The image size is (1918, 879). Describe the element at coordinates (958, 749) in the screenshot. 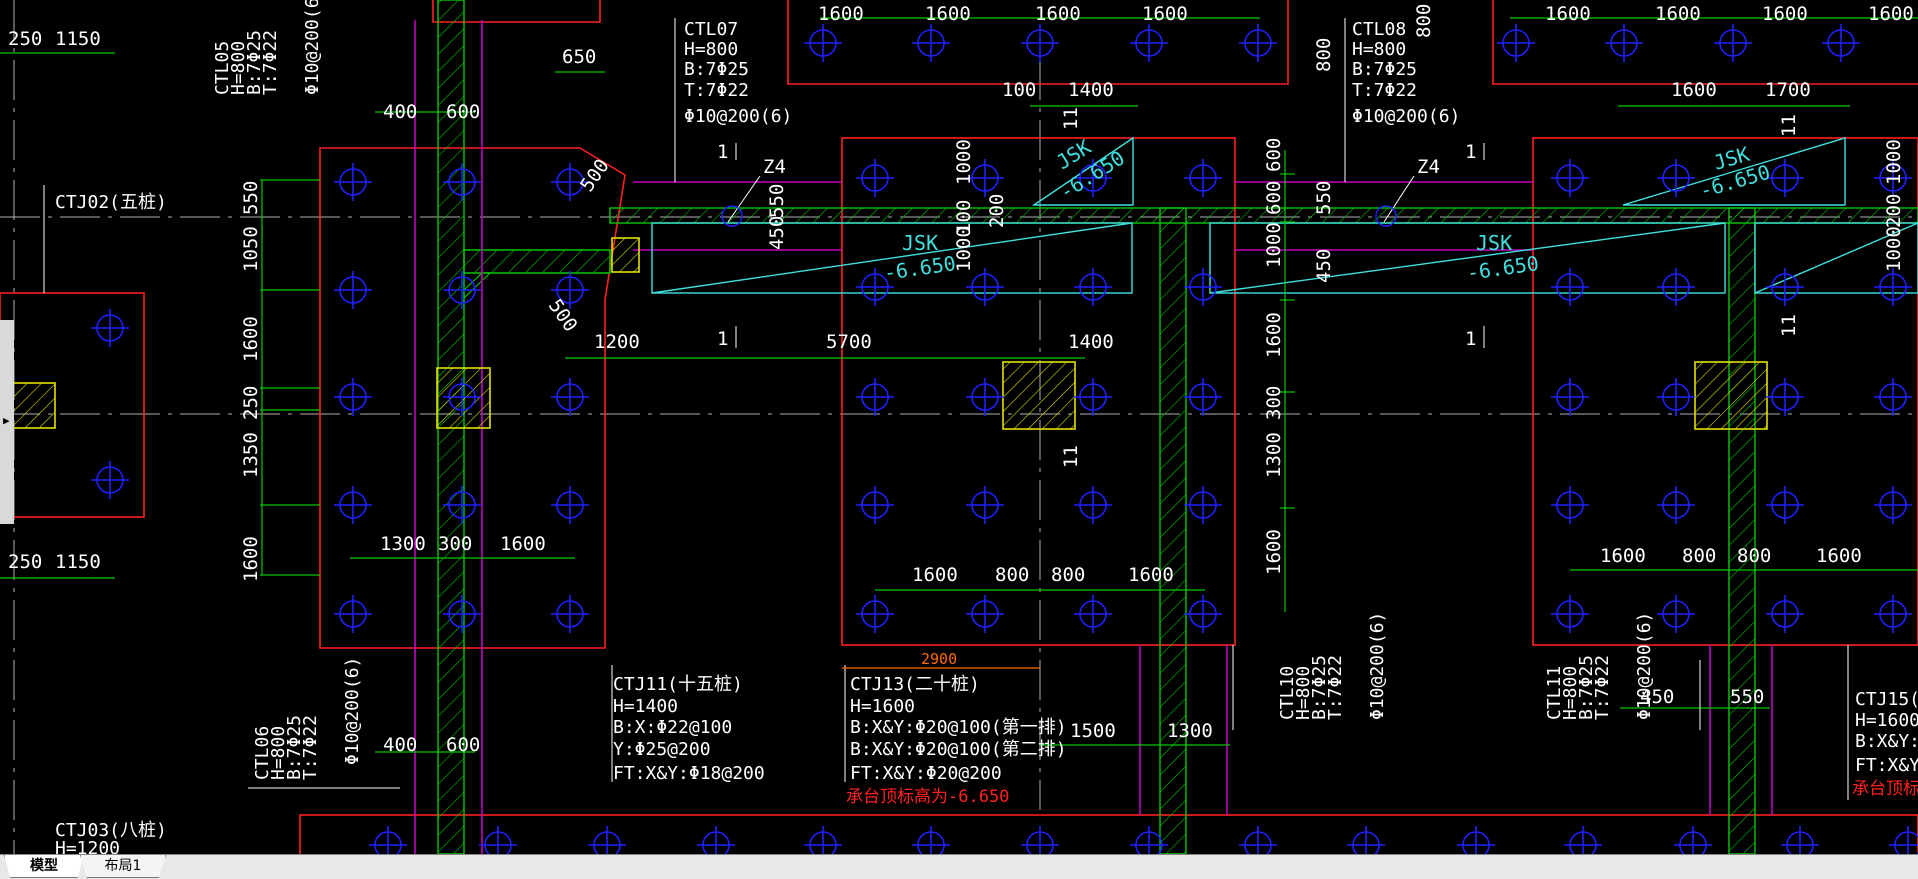

I see `svg-text: B:X&Y:Φ20@100(第二排)` at that location.